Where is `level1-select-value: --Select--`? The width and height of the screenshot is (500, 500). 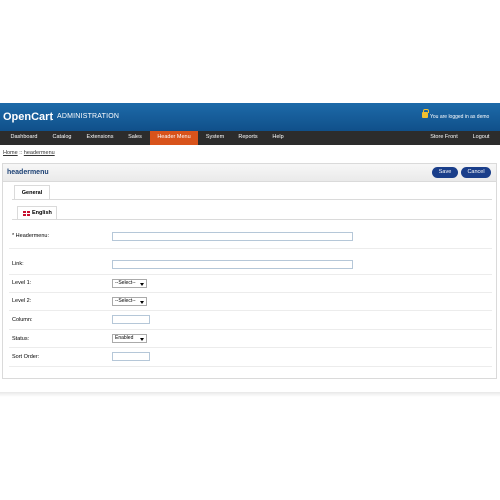 level1-select-value: --Select-- is located at coordinates (125, 283).